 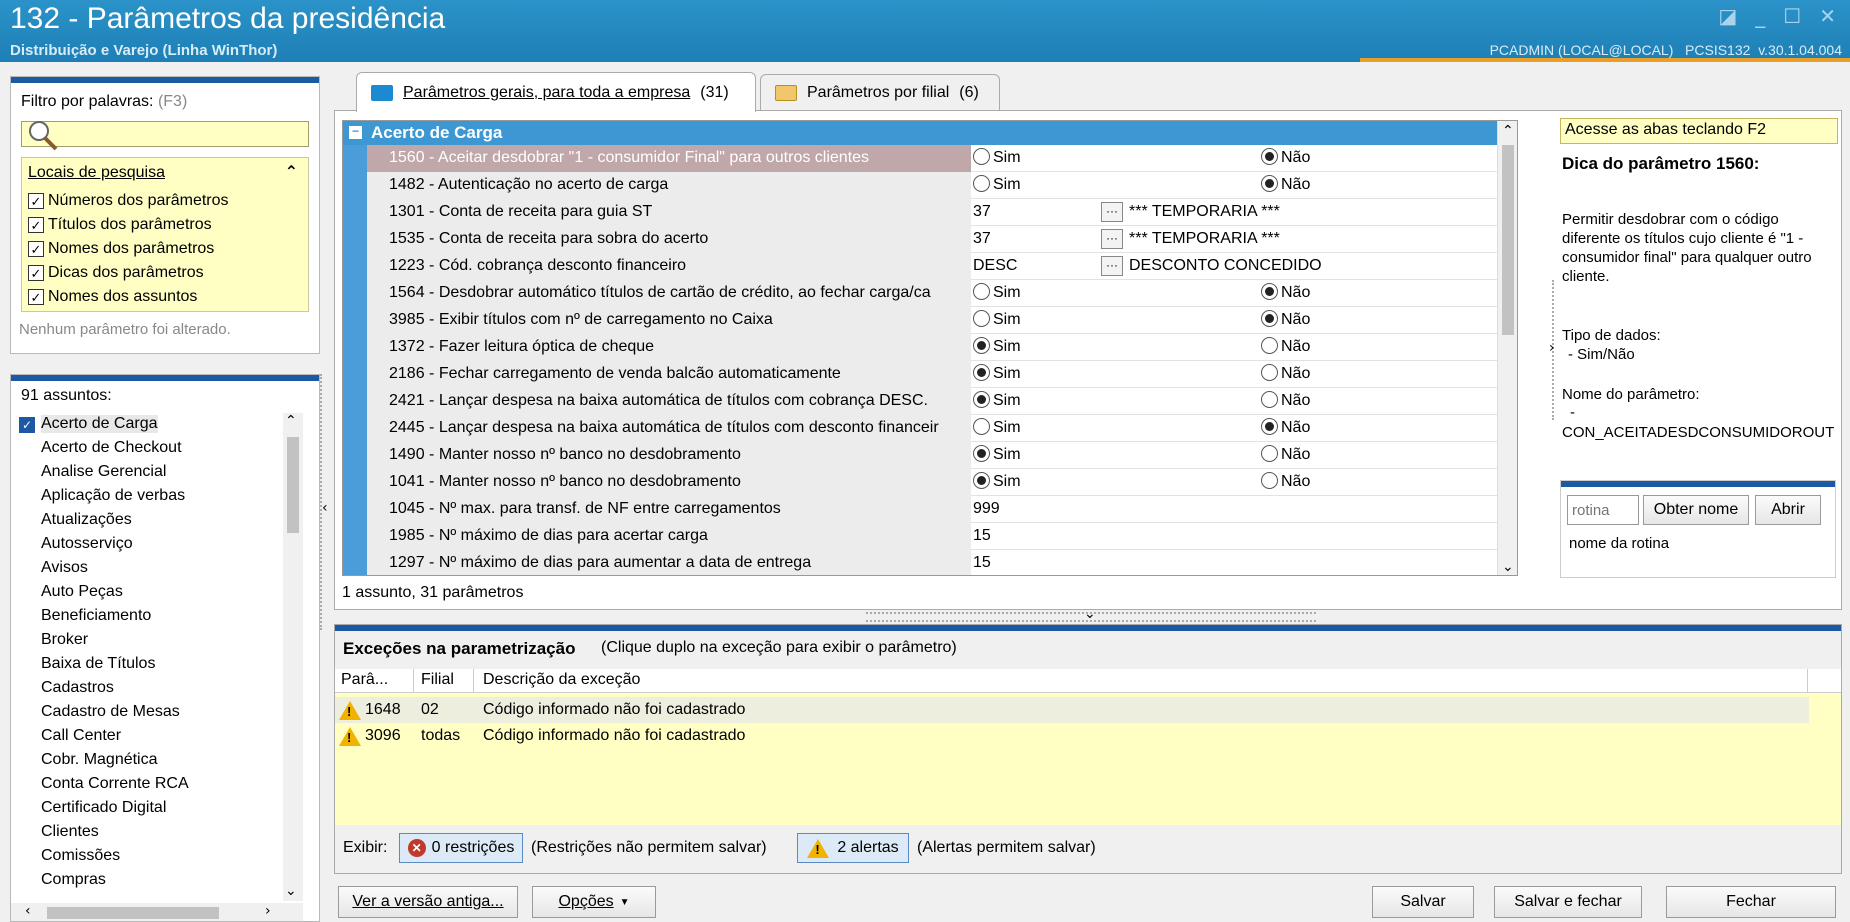 I want to click on param-value-cell: 37 ··· *** TEMPORARIA ***, so click(x=1244, y=212).